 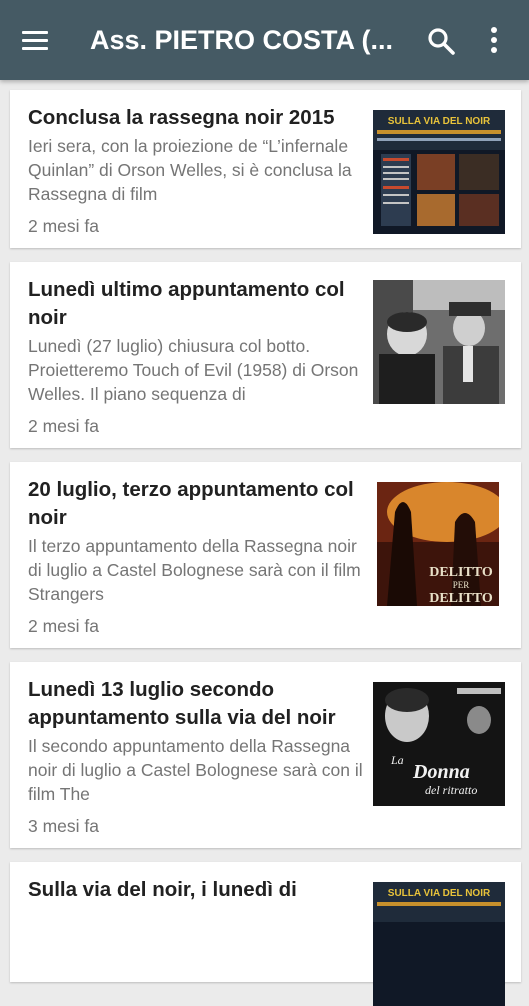 I want to click on article-title: Conclusa la rassegna noir 2015, so click(x=181, y=117).